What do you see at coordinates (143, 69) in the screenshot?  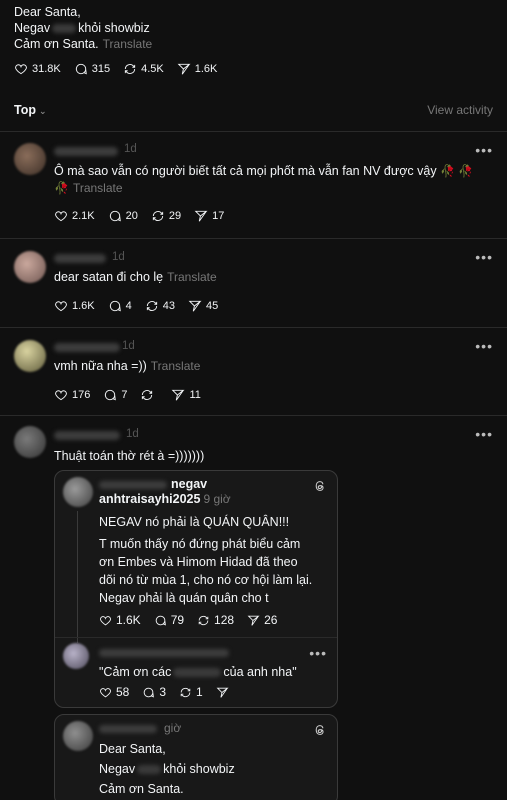 I see `repost-button: 4.5K` at bounding box center [143, 69].